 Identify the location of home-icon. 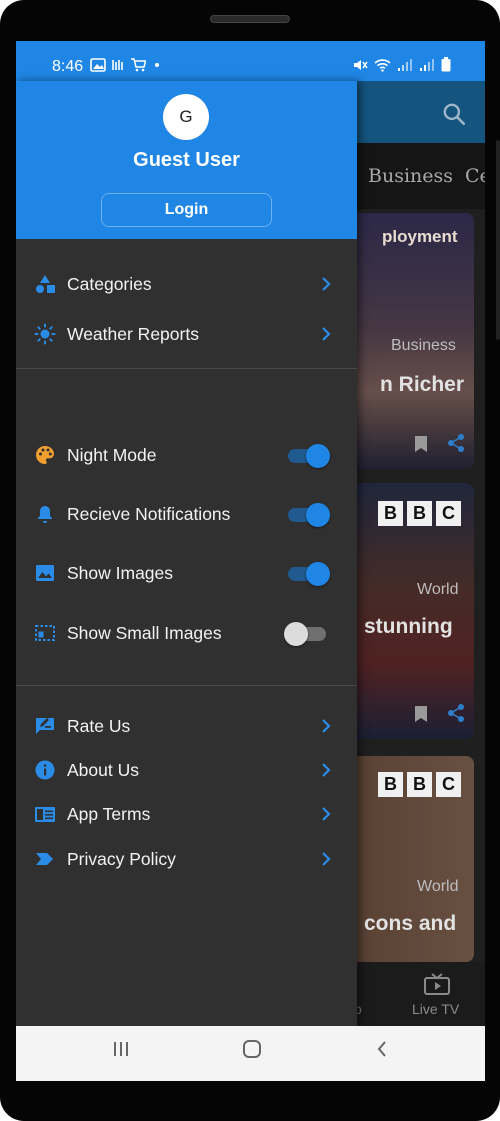
(252, 1049).